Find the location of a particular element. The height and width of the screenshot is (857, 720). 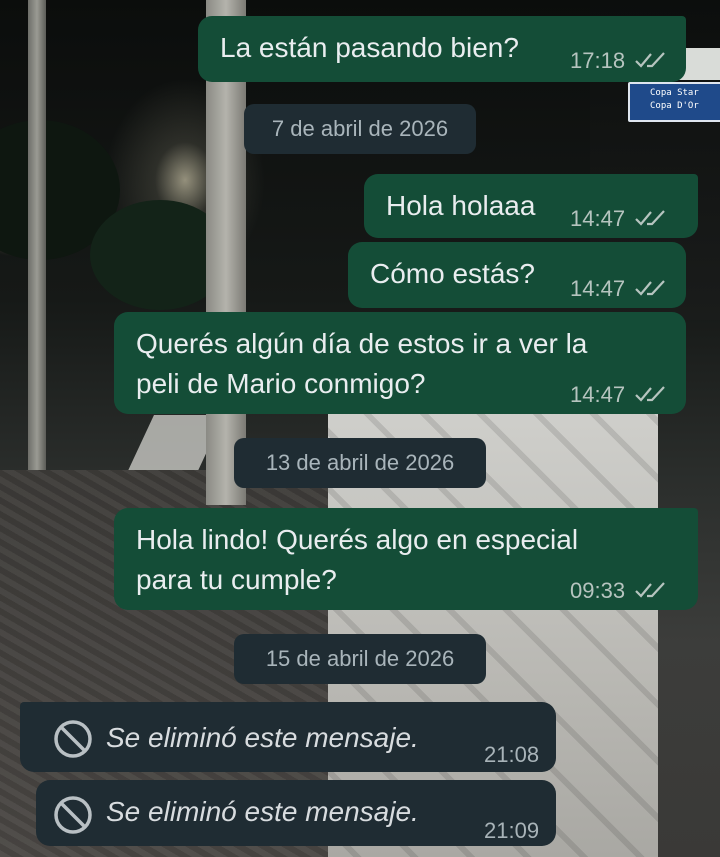

outgoing-message: Hola holaaa 14:47 is located at coordinates (531, 206).